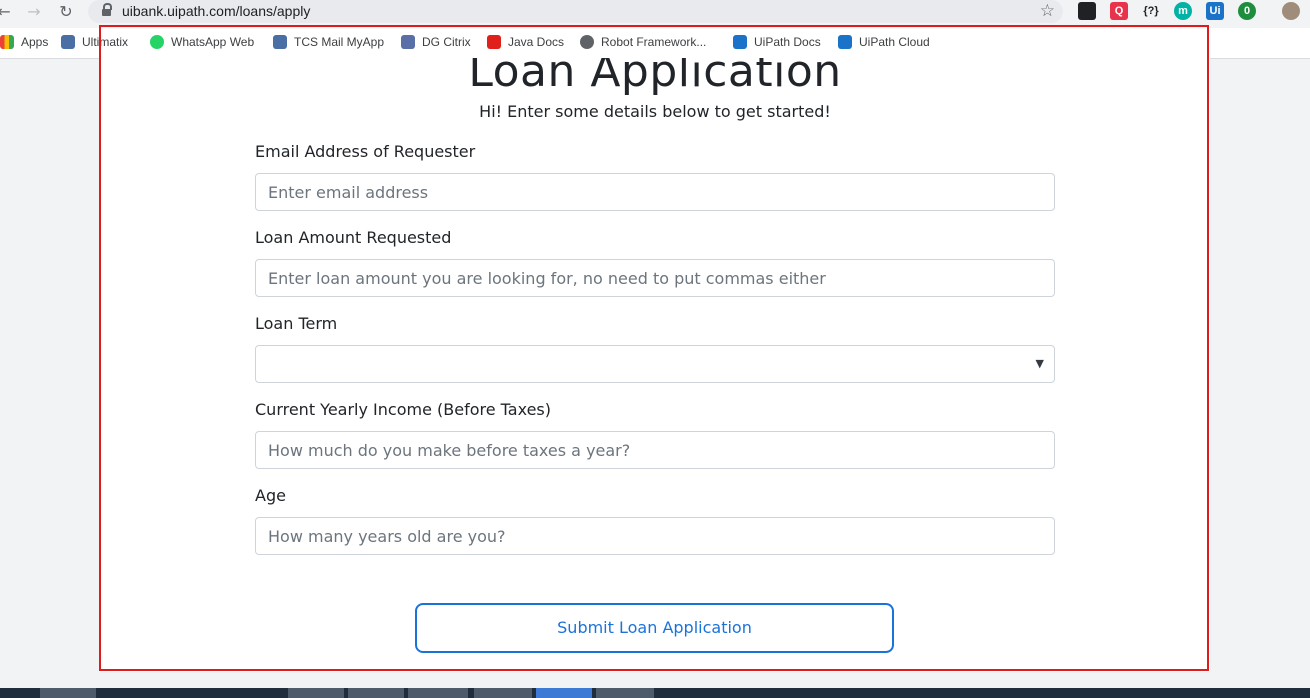  Describe the element at coordinates (655, 77) in the screenshot. I see `page-title: Loan Application` at that location.